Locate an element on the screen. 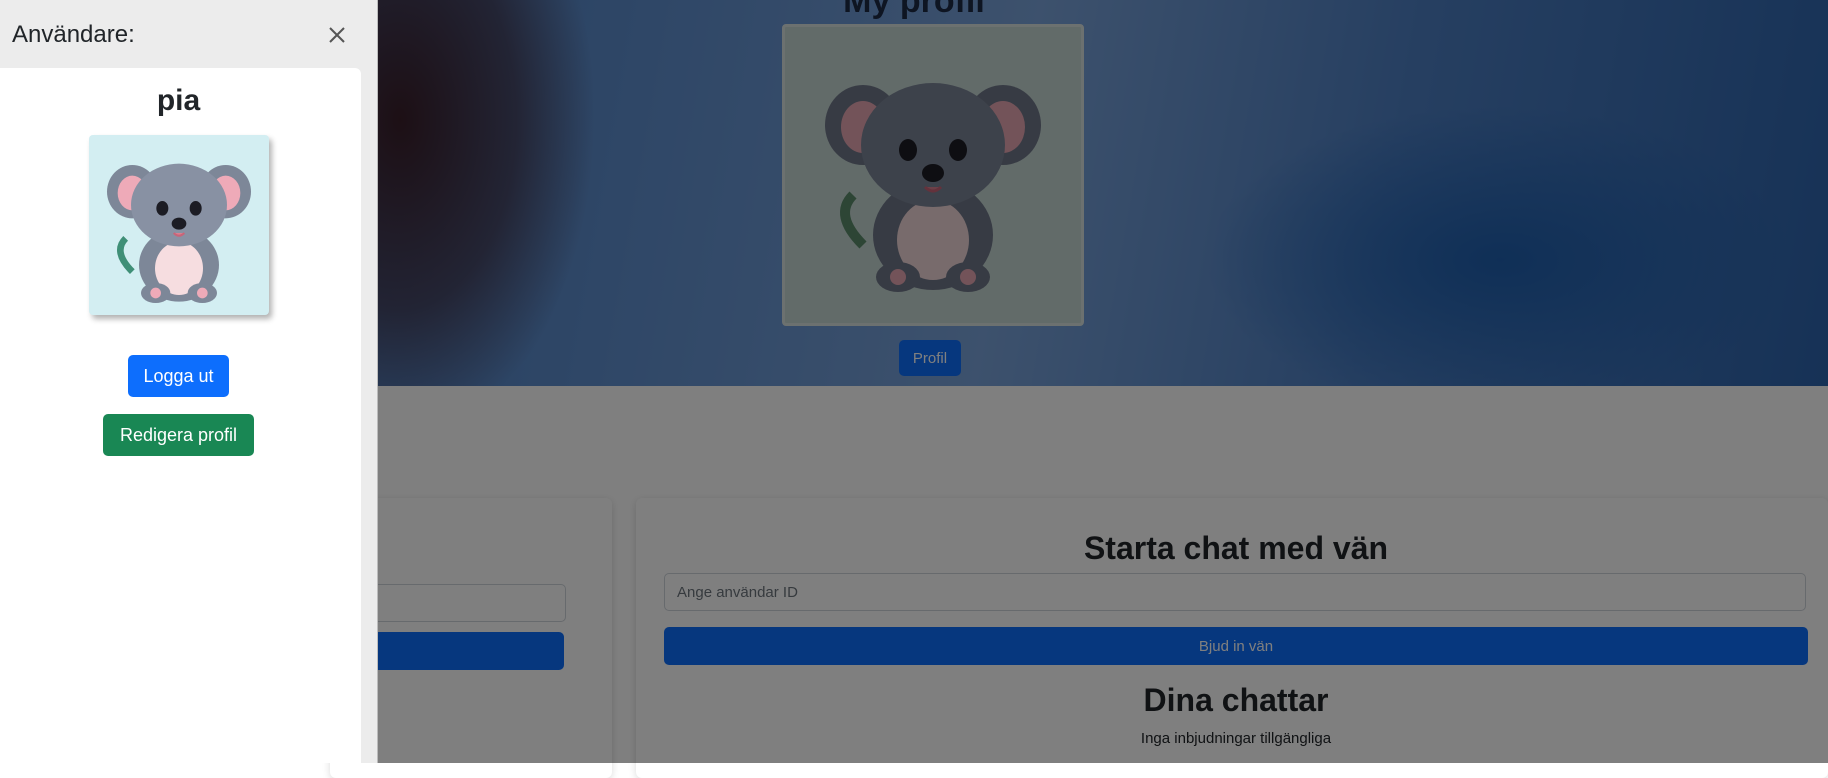 The height and width of the screenshot is (778, 1828). avatar is located at coordinates (179, 225).